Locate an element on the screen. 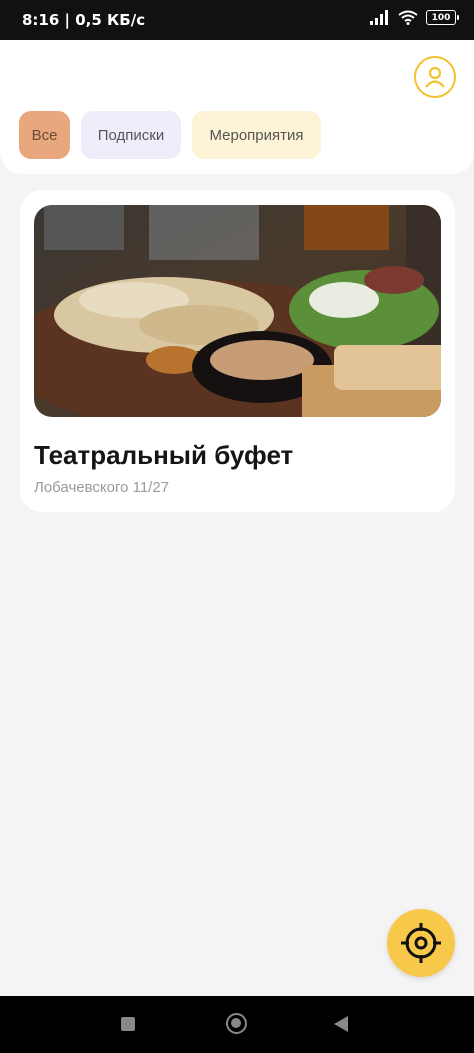 The height and width of the screenshot is (1053, 474). recent-apps-button is located at coordinates (128, 1024).